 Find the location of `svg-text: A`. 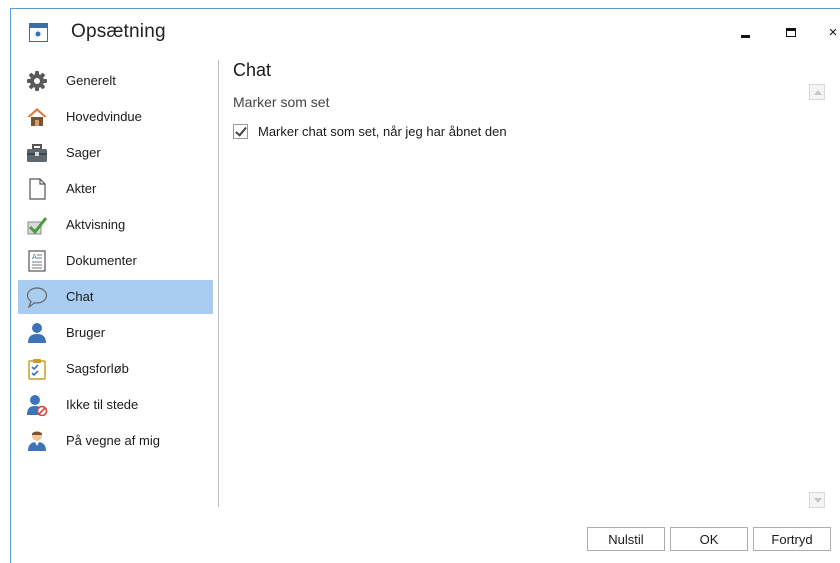

svg-text: A is located at coordinates (34, 257).